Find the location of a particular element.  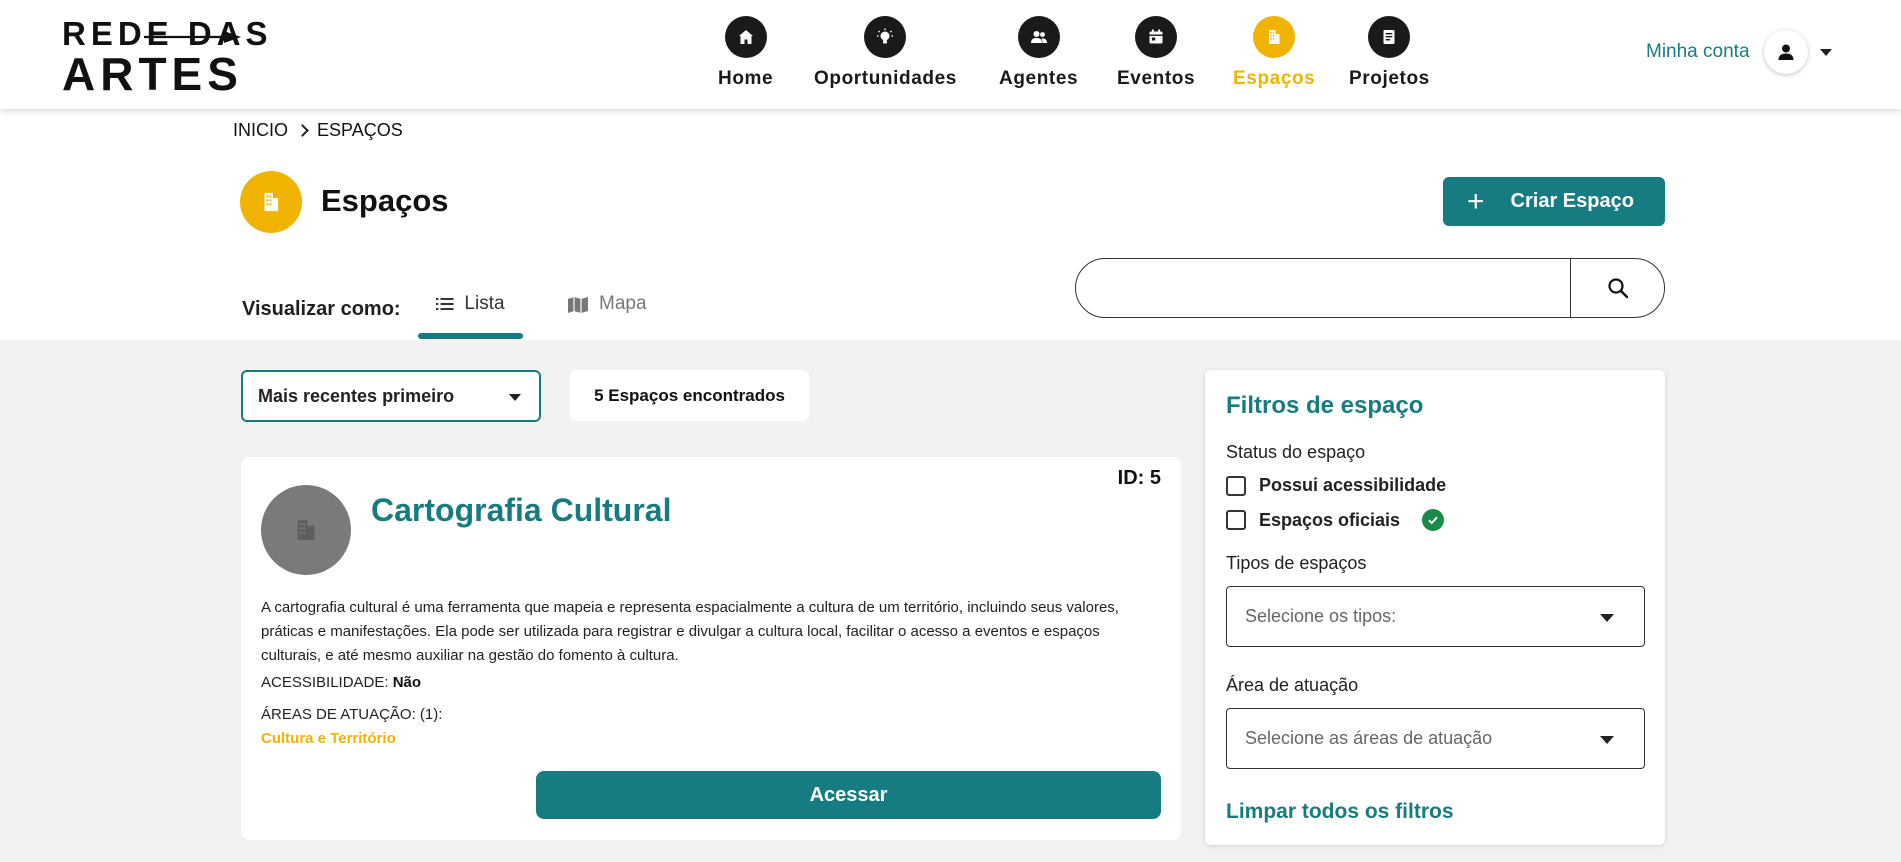

area-placeholder: Selecione as áreas de atuação is located at coordinates (1369, 738).